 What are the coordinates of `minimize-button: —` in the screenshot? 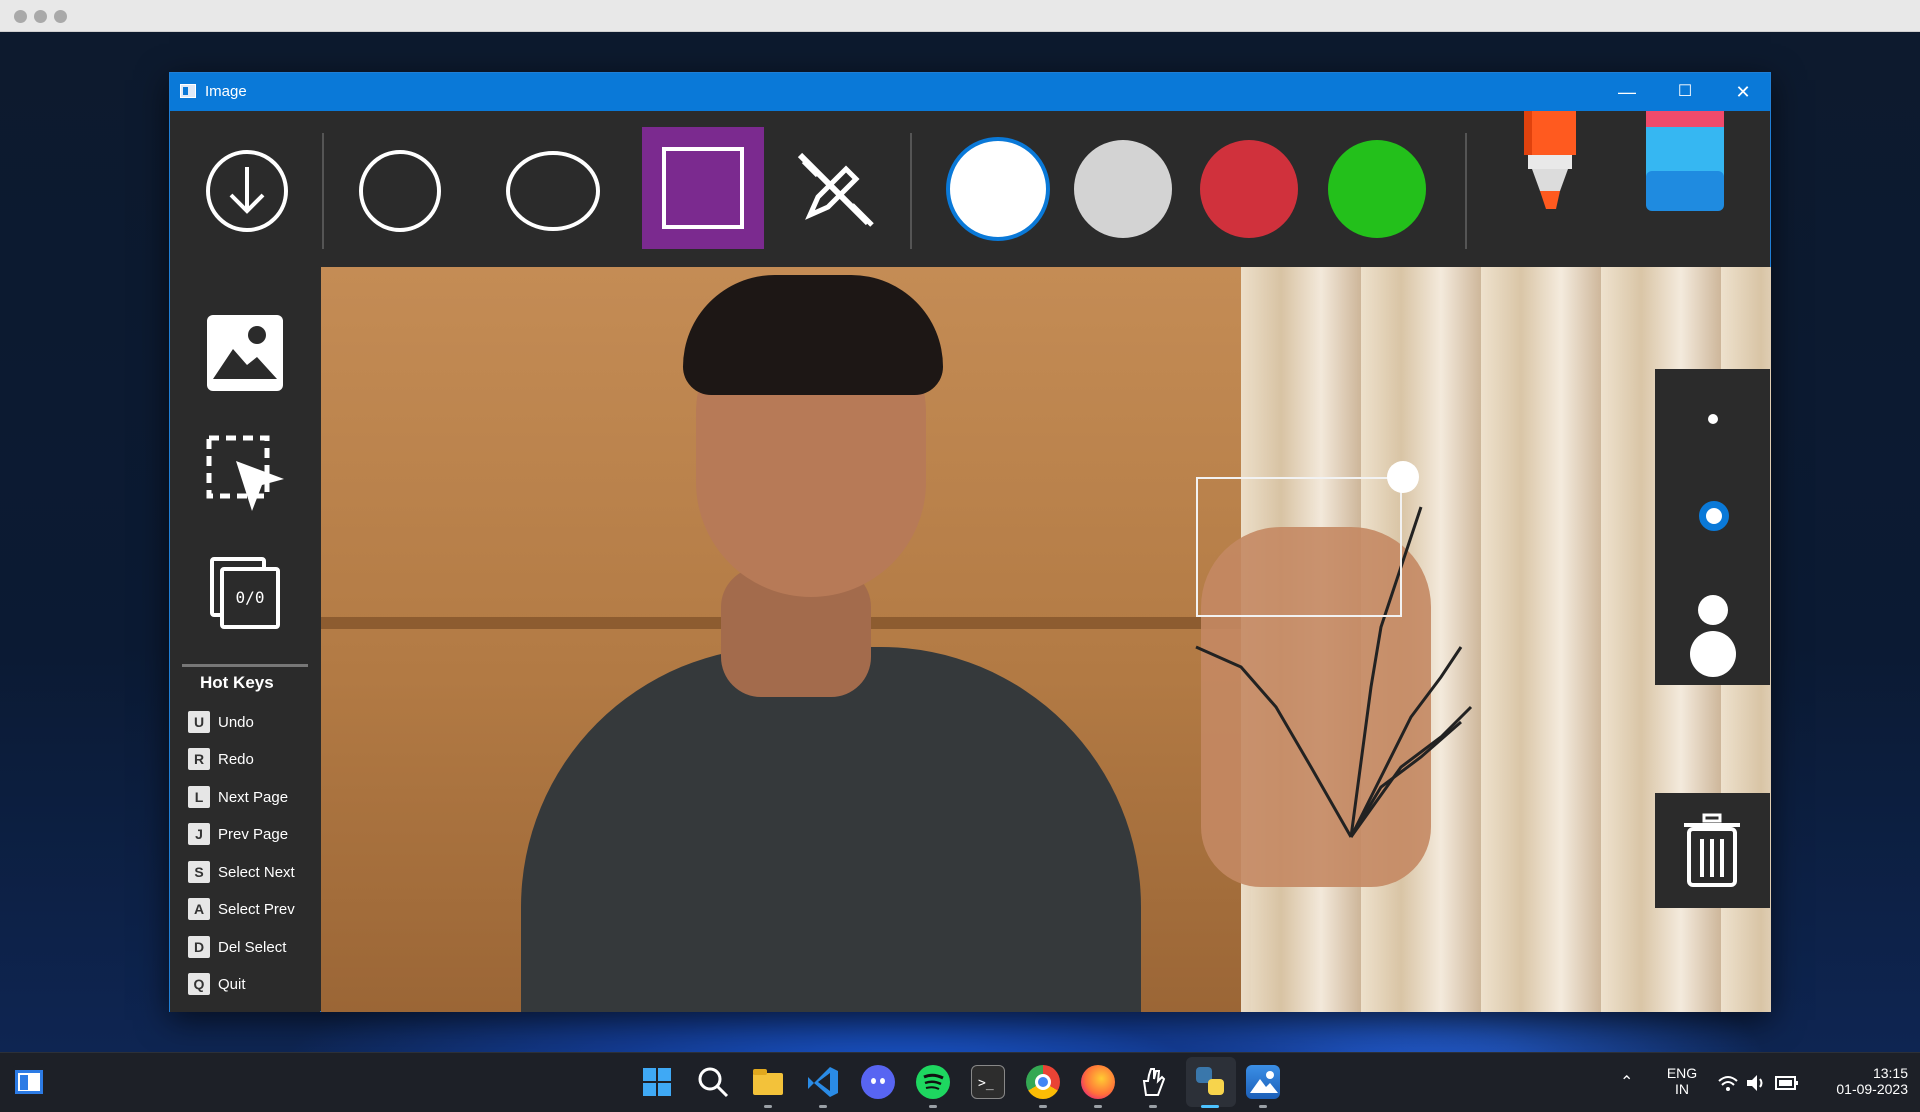 It's located at (1627, 92).